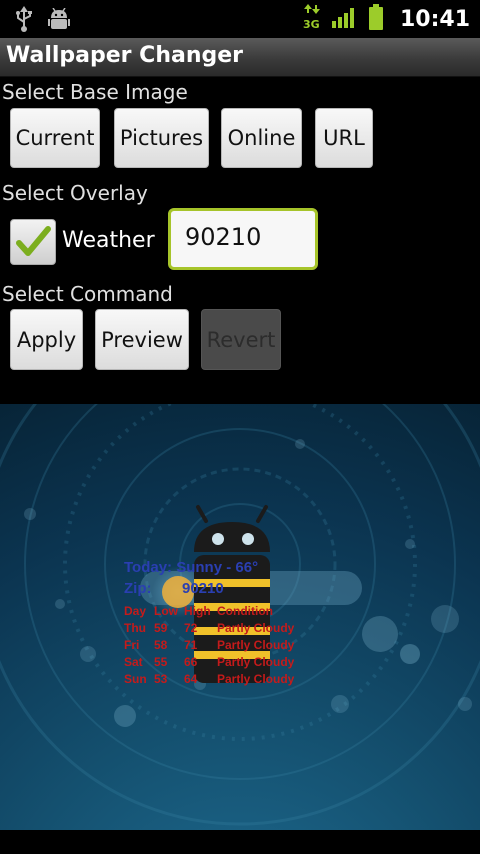  Describe the element at coordinates (133, 662) in the screenshot. I see `forecast-day: Sat` at that location.